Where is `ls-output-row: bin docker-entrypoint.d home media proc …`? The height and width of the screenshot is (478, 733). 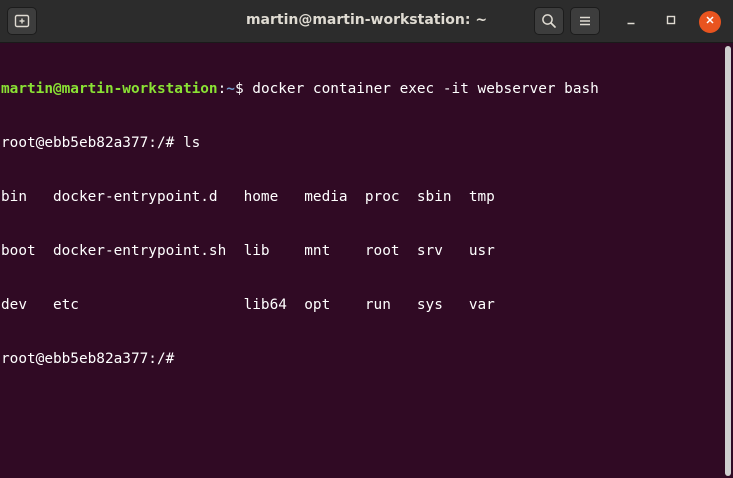
ls-output-row: bin docker-entrypoint.d home media proc … is located at coordinates (248, 197).